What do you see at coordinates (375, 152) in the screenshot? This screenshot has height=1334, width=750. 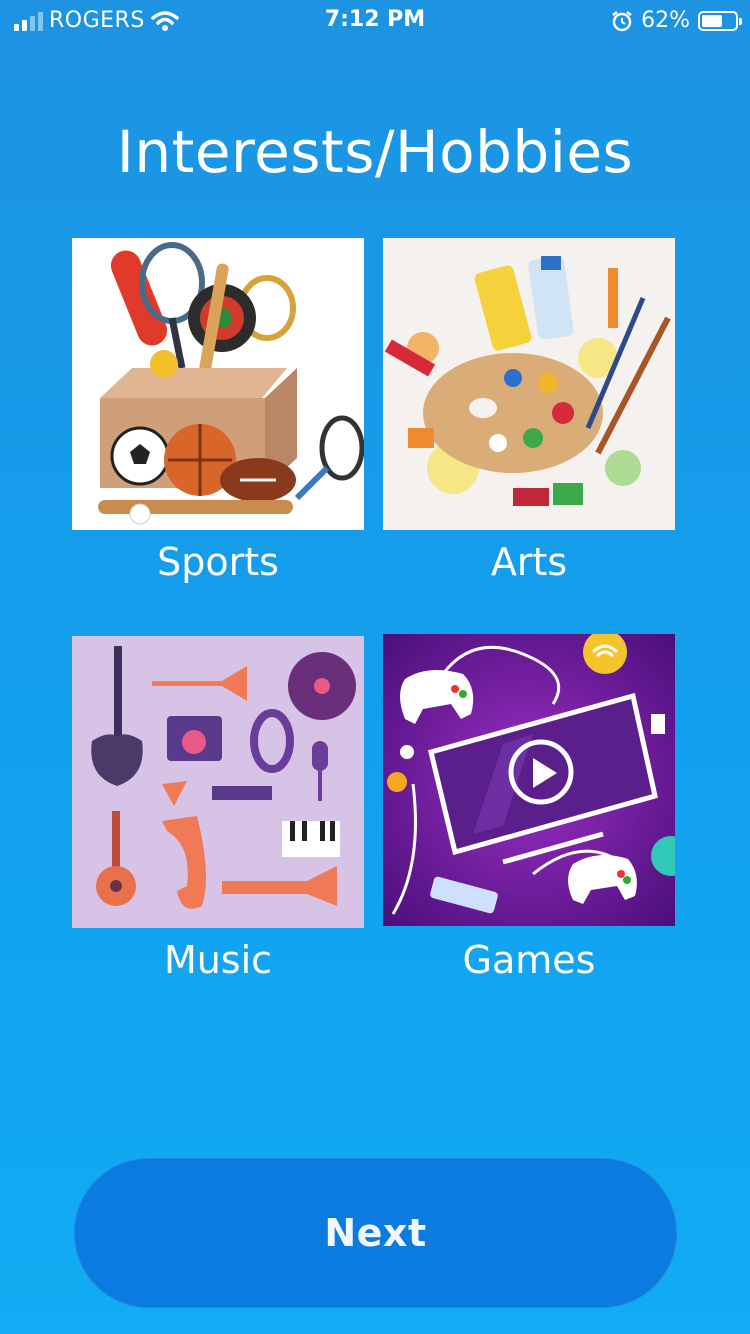 I see `page-title: Interests/Hobbies` at bounding box center [375, 152].